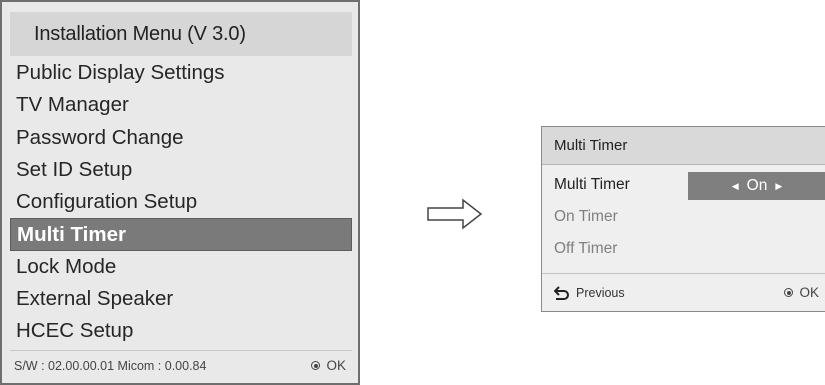 This screenshot has height=385, width=825. What do you see at coordinates (592, 184) in the screenshot?
I see `multi-timer-label: Multi Timer` at bounding box center [592, 184].